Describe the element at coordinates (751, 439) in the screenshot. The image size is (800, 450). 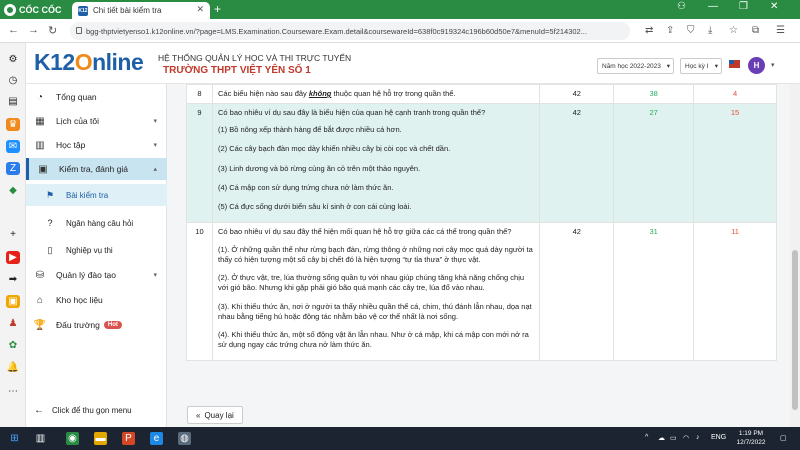
I see `taskbar-clock: 1:19 PM 12/7/2022` at that location.